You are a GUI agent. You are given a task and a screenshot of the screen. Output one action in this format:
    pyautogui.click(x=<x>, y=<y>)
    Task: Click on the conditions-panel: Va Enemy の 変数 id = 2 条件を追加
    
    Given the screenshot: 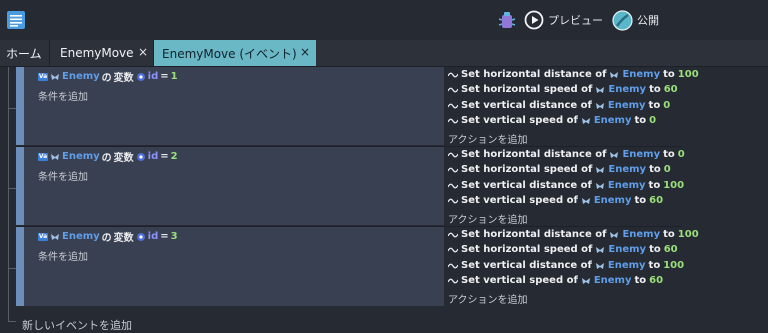 What is the action you would take?
    pyautogui.click(x=234, y=186)
    